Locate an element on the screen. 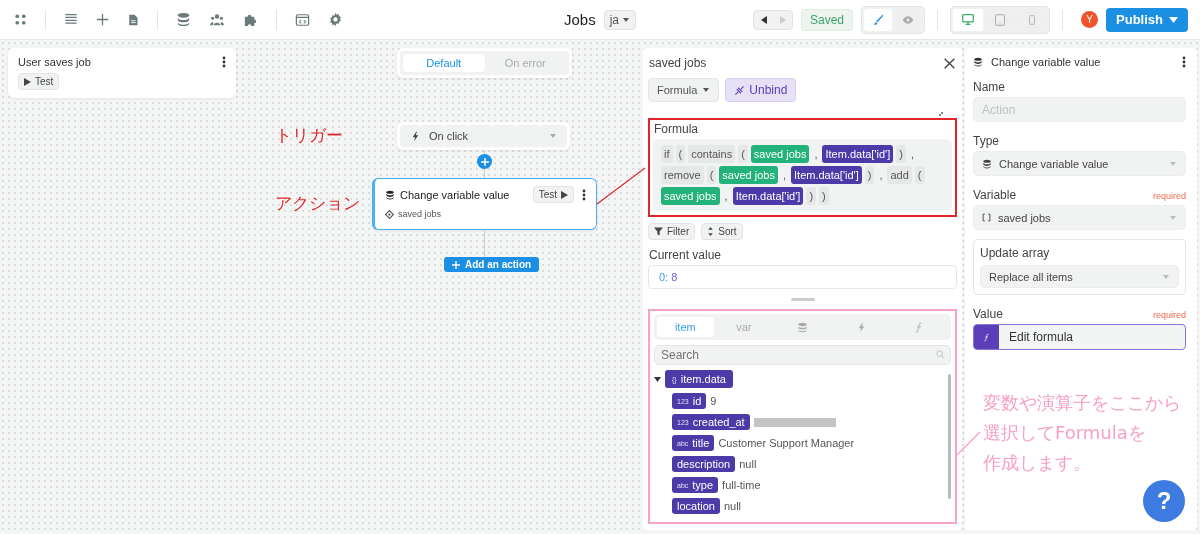 The height and width of the screenshot is (534, 1200). panel-title: Change variable value is located at coordinates (1046, 62).